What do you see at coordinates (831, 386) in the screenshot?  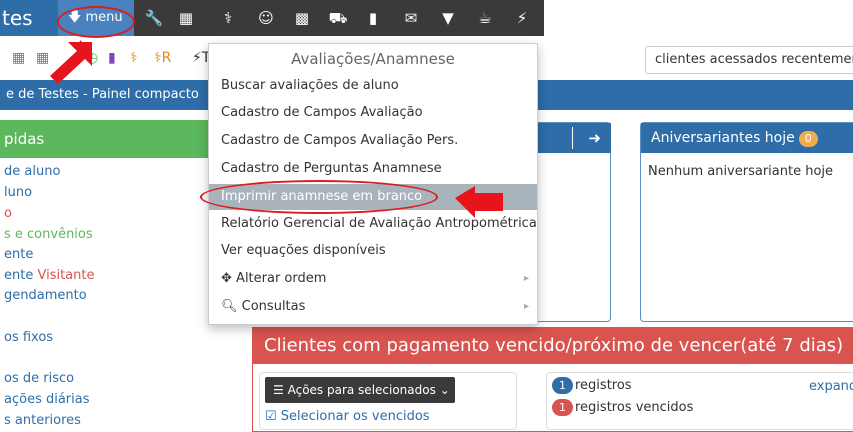 I see `expand-link: expand` at bounding box center [831, 386].